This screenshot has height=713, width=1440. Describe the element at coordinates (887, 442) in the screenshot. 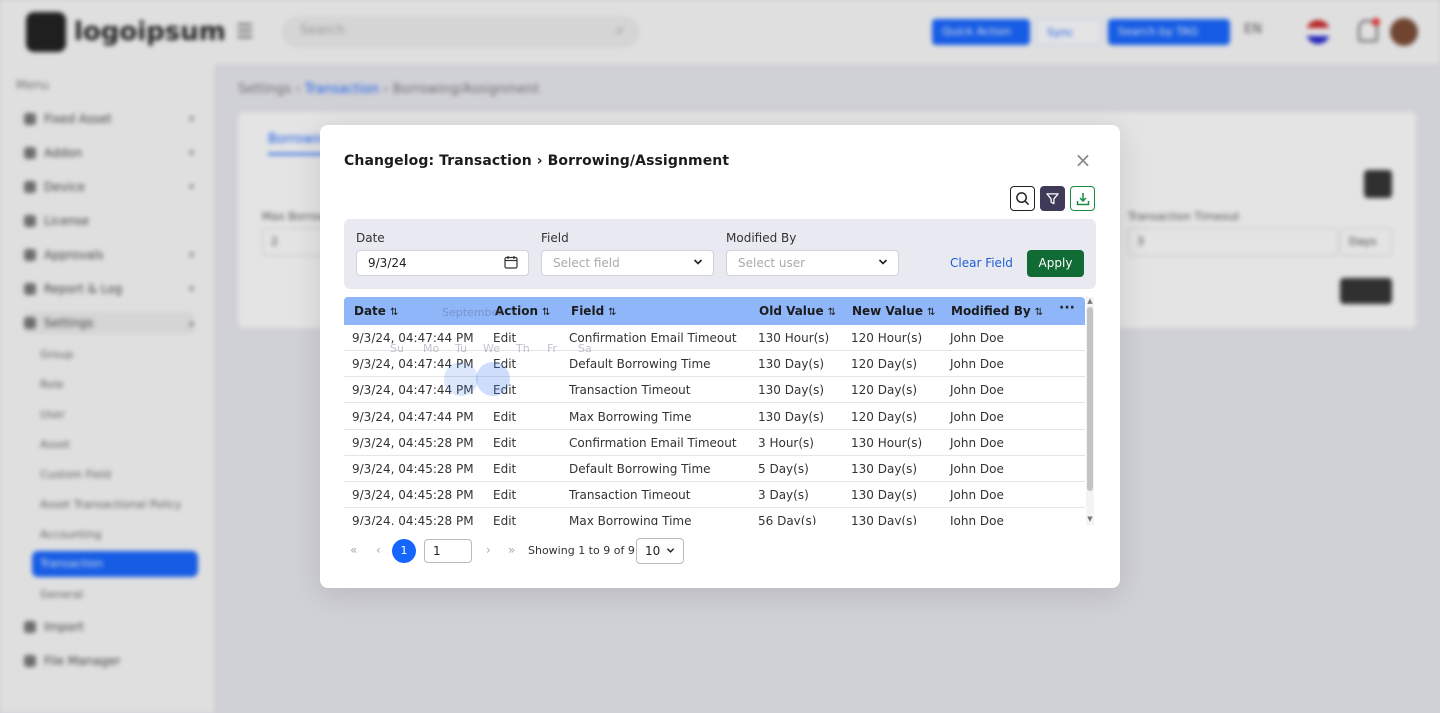

I see `cell-new-value: 130 Hour(s)` at that location.